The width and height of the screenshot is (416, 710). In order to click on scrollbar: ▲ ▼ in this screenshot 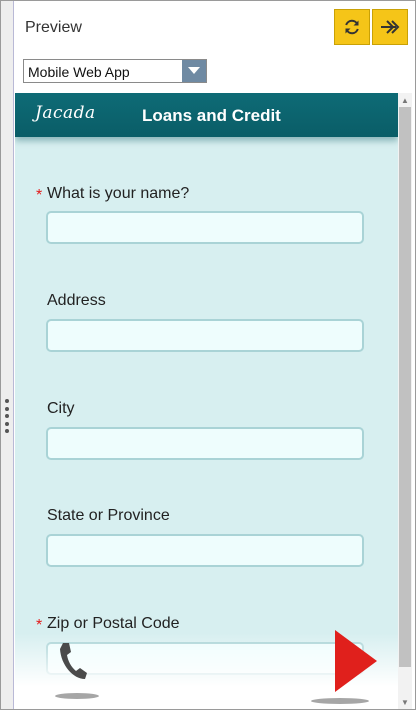, I will do `click(405, 401)`.